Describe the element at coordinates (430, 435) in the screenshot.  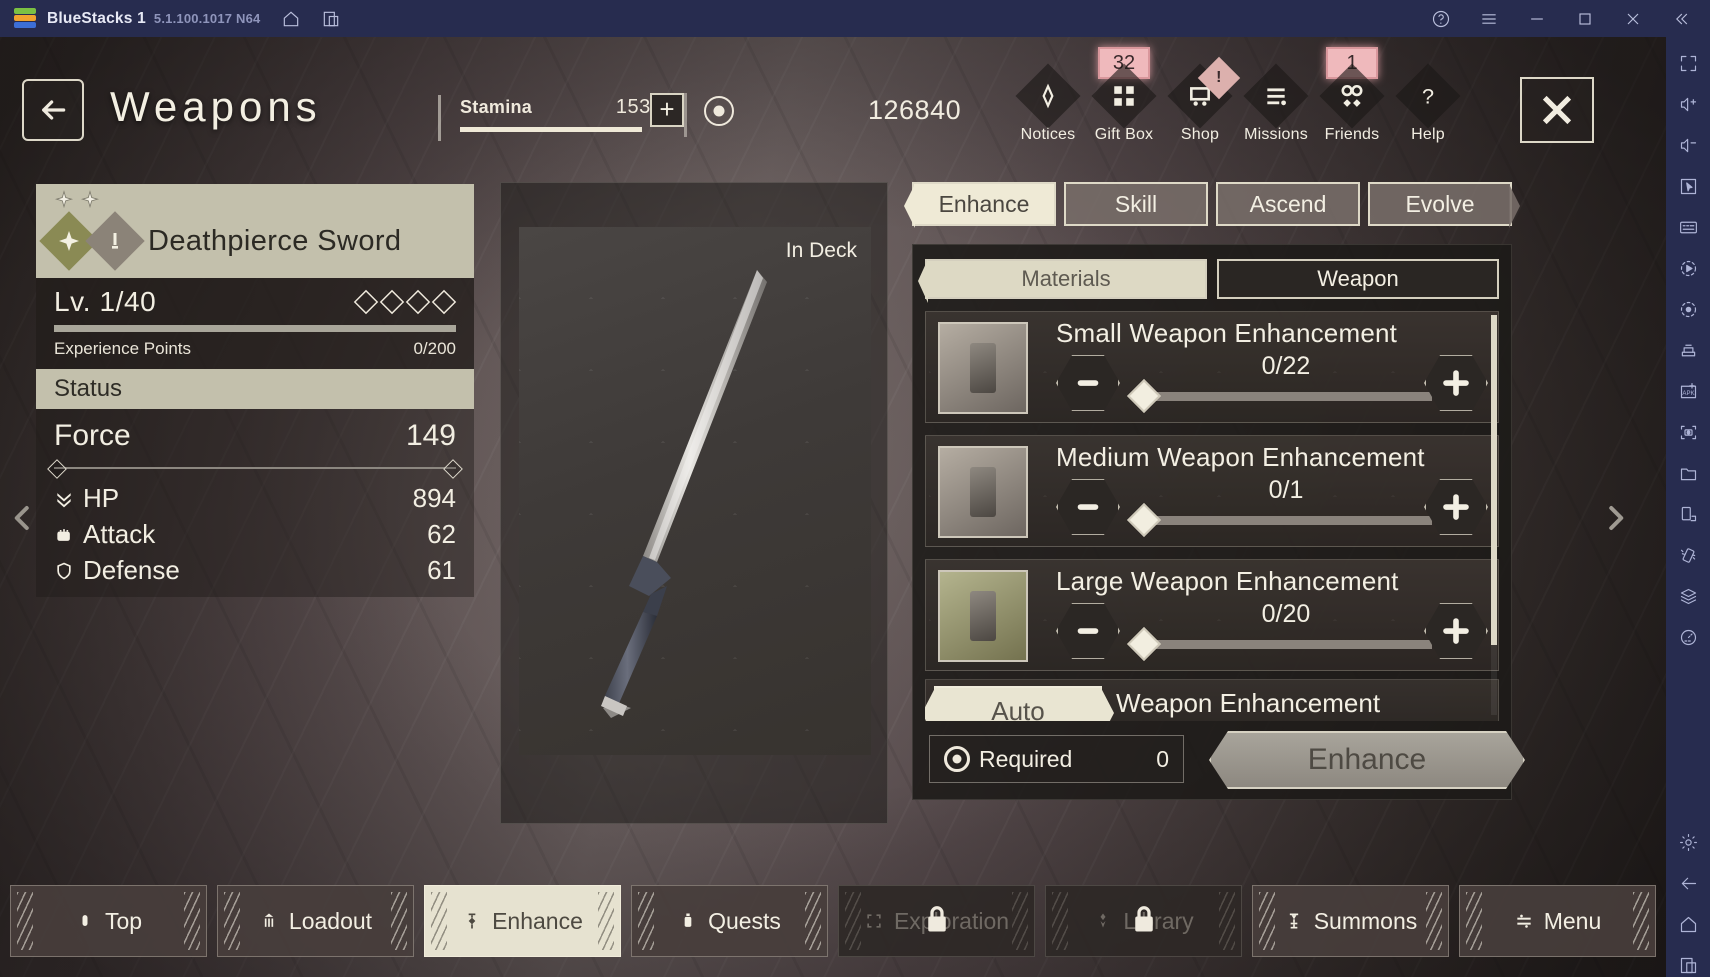
I see `force-value: 149` at that location.